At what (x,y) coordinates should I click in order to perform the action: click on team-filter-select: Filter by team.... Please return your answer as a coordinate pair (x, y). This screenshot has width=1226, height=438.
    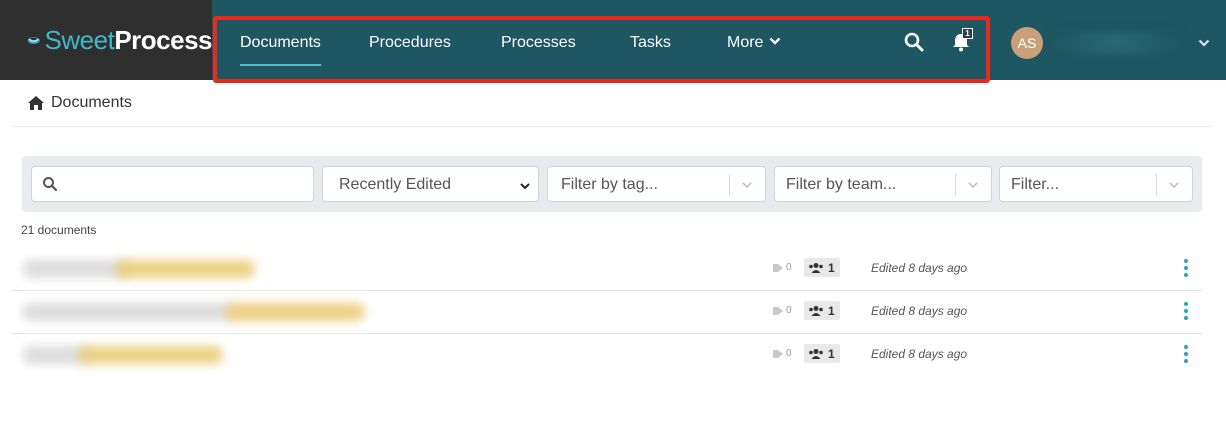
    Looking at the image, I should click on (883, 184).